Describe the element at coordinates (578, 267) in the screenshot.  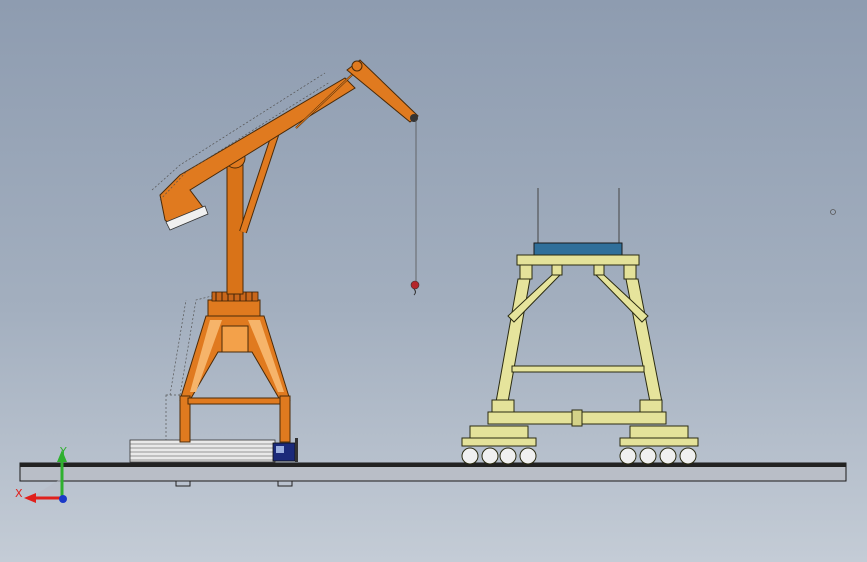
I see `top-girder` at that location.